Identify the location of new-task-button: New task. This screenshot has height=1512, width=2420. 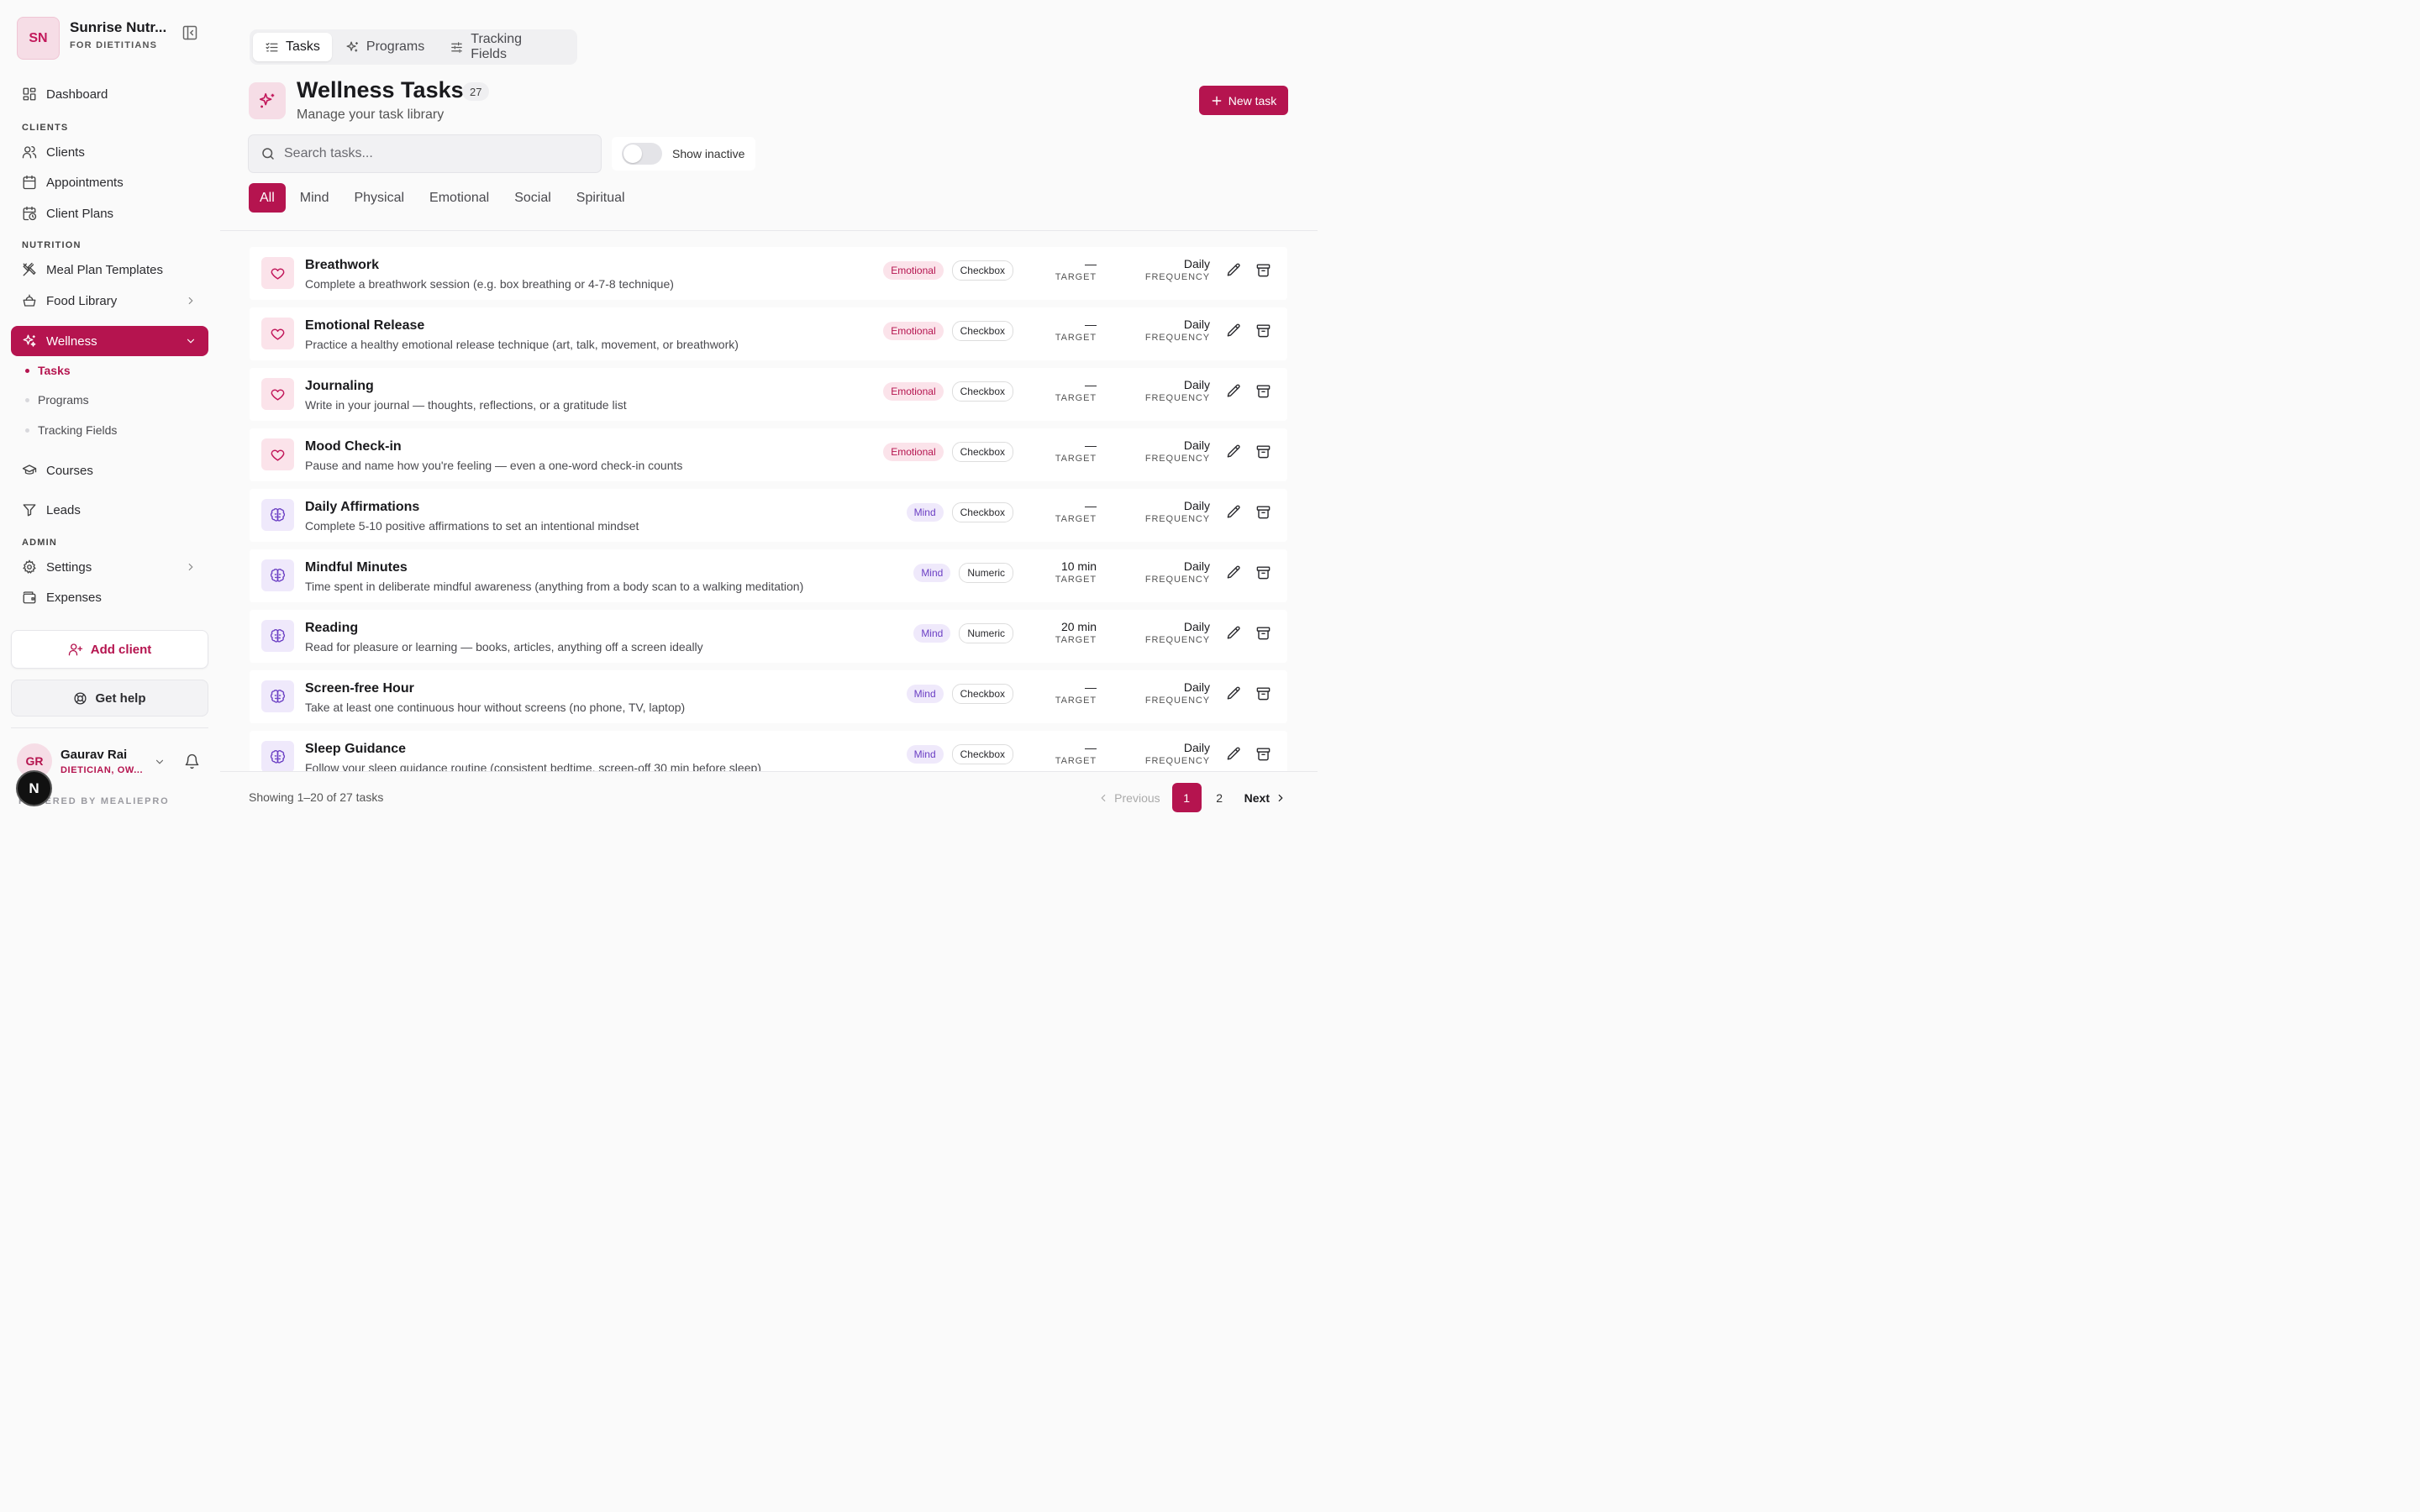
(1243, 100).